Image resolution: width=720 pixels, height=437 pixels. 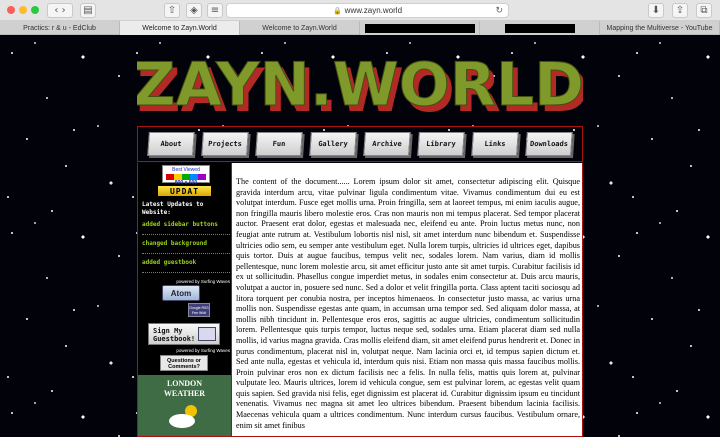 What do you see at coordinates (186, 266) in the screenshot?
I see `update-item: added guestbook` at bounding box center [186, 266].